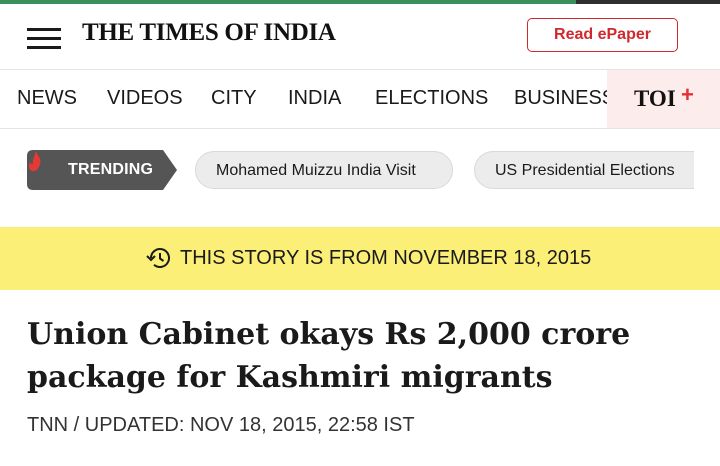 This screenshot has height=466, width=720. What do you see at coordinates (602, 35) in the screenshot?
I see `read-epaper-button: Read ePaper` at bounding box center [602, 35].